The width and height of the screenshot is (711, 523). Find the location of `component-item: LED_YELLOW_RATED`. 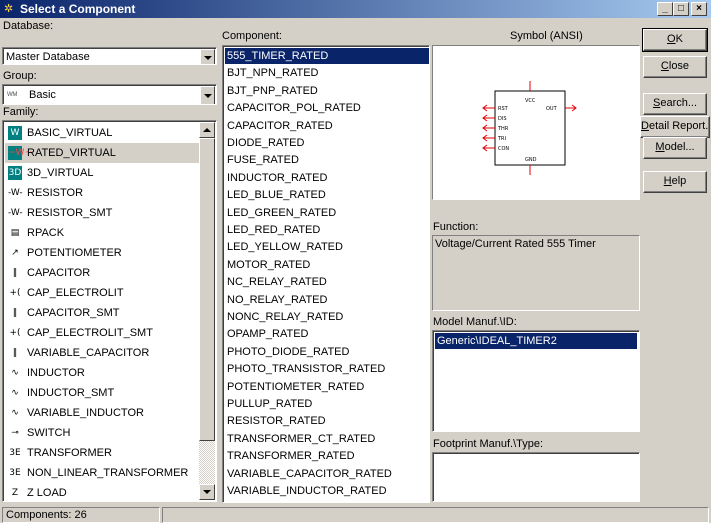

component-item: LED_YELLOW_RATED is located at coordinates (327, 247).